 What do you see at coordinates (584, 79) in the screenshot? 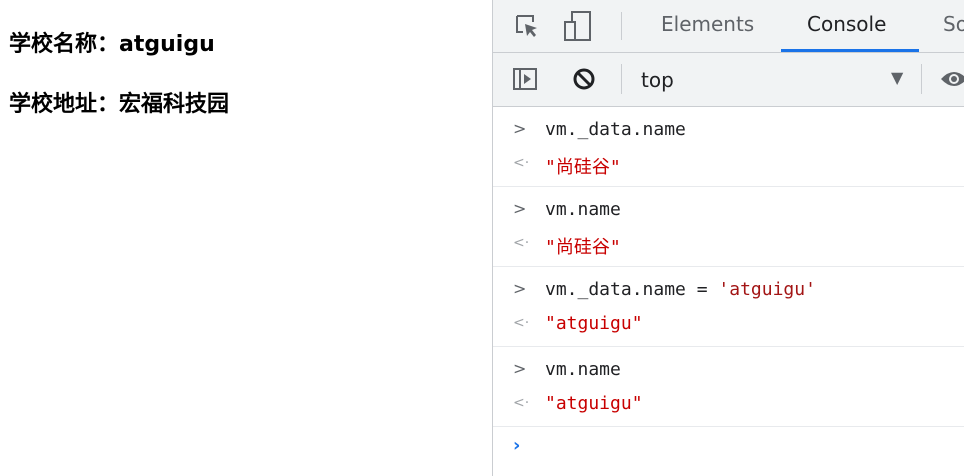
I see `clear-console-icon` at bounding box center [584, 79].